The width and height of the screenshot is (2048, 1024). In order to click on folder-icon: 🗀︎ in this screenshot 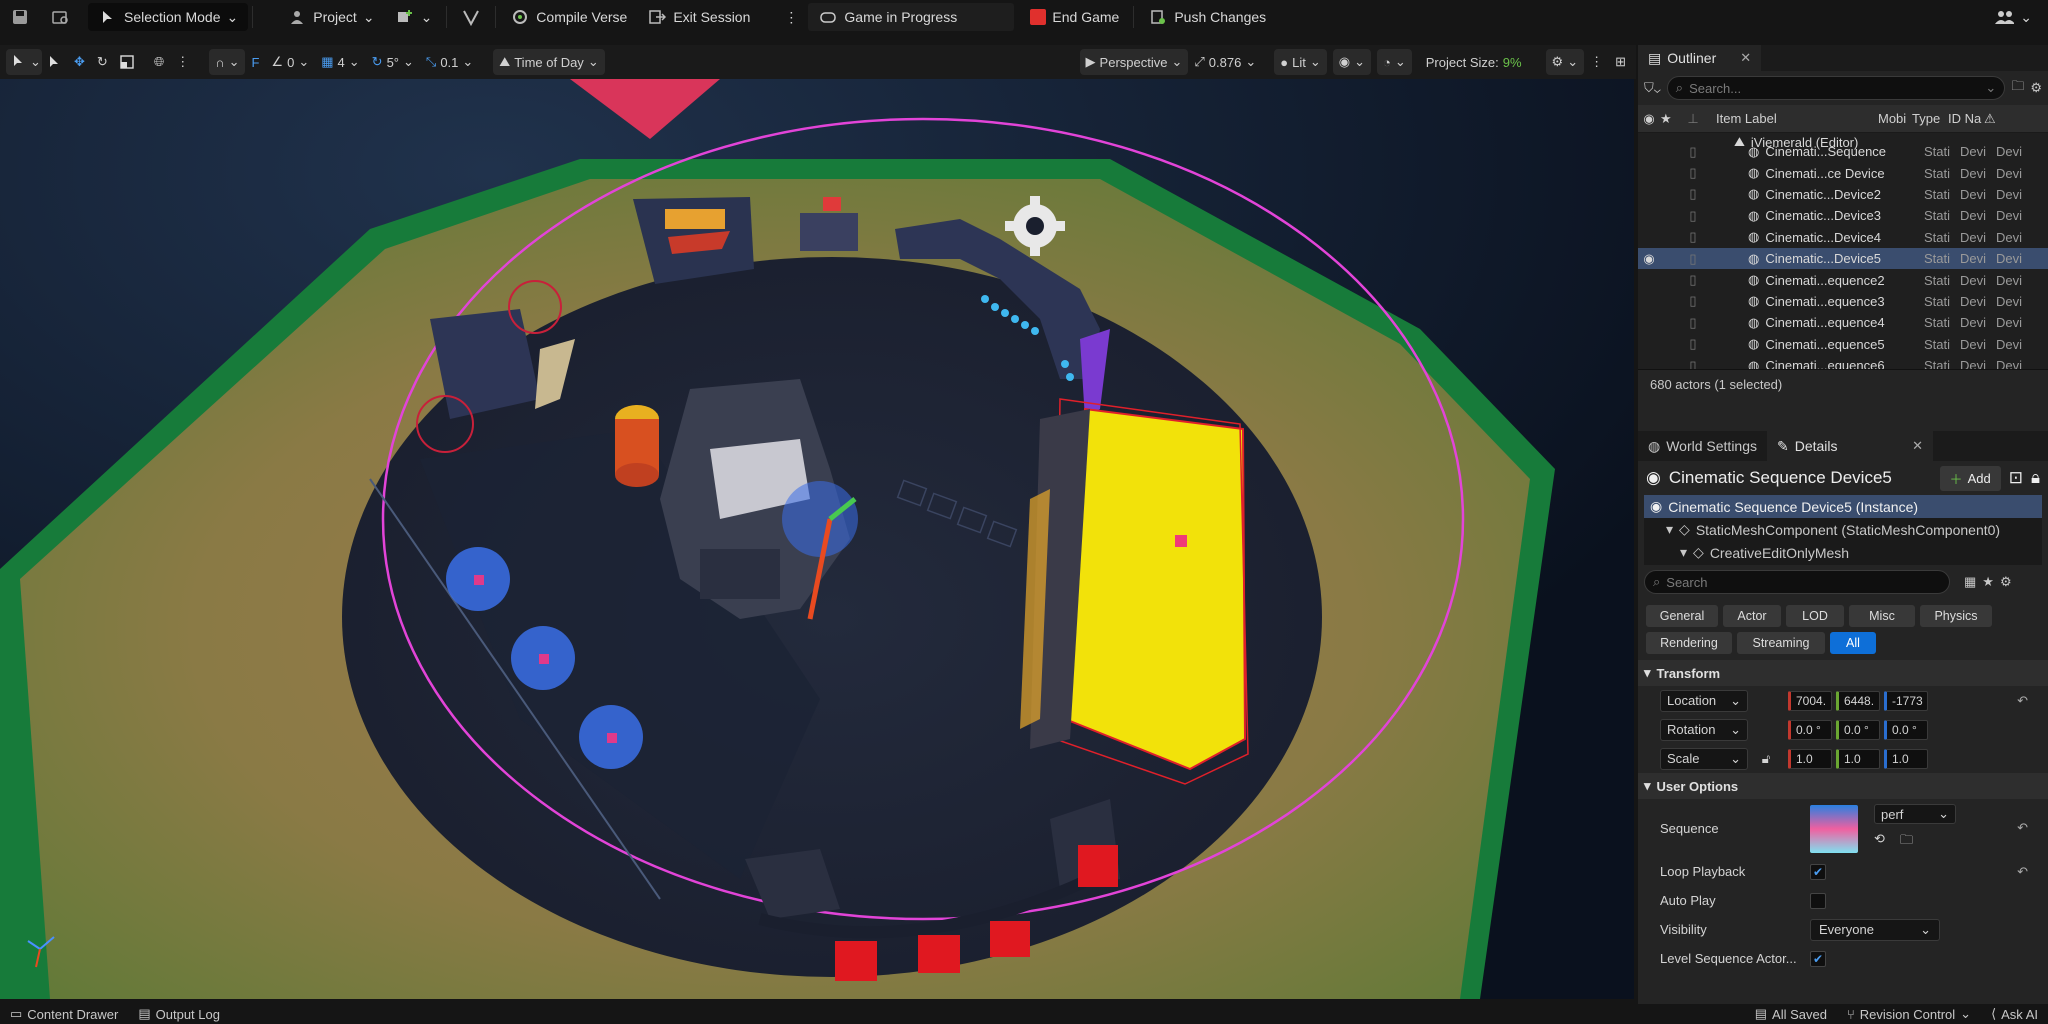, I will do `click(1906, 842)`.